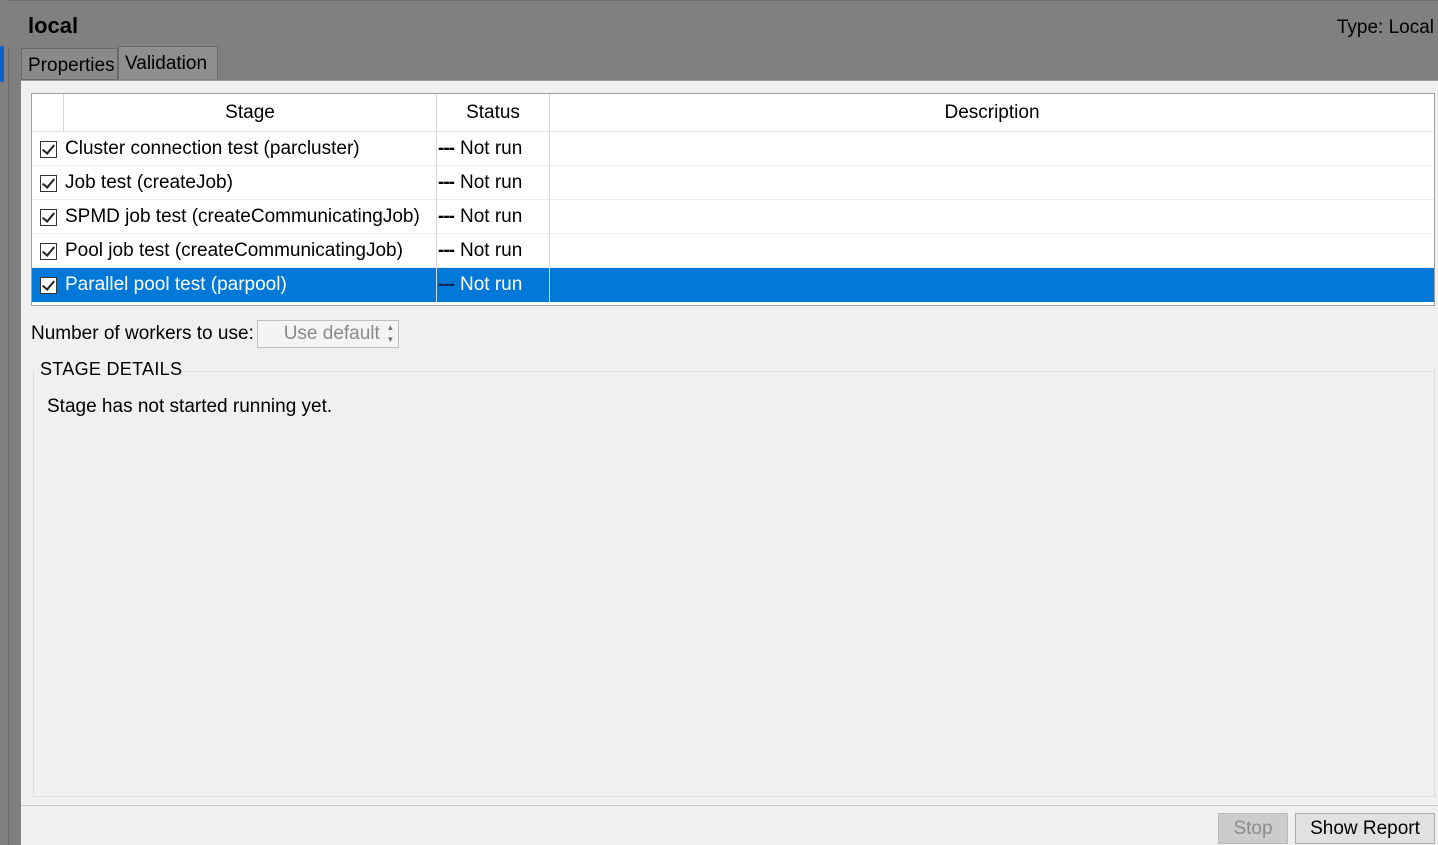 The width and height of the screenshot is (1438, 845). Describe the element at coordinates (493, 113) in the screenshot. I see `column-header-status: Status` at that location.